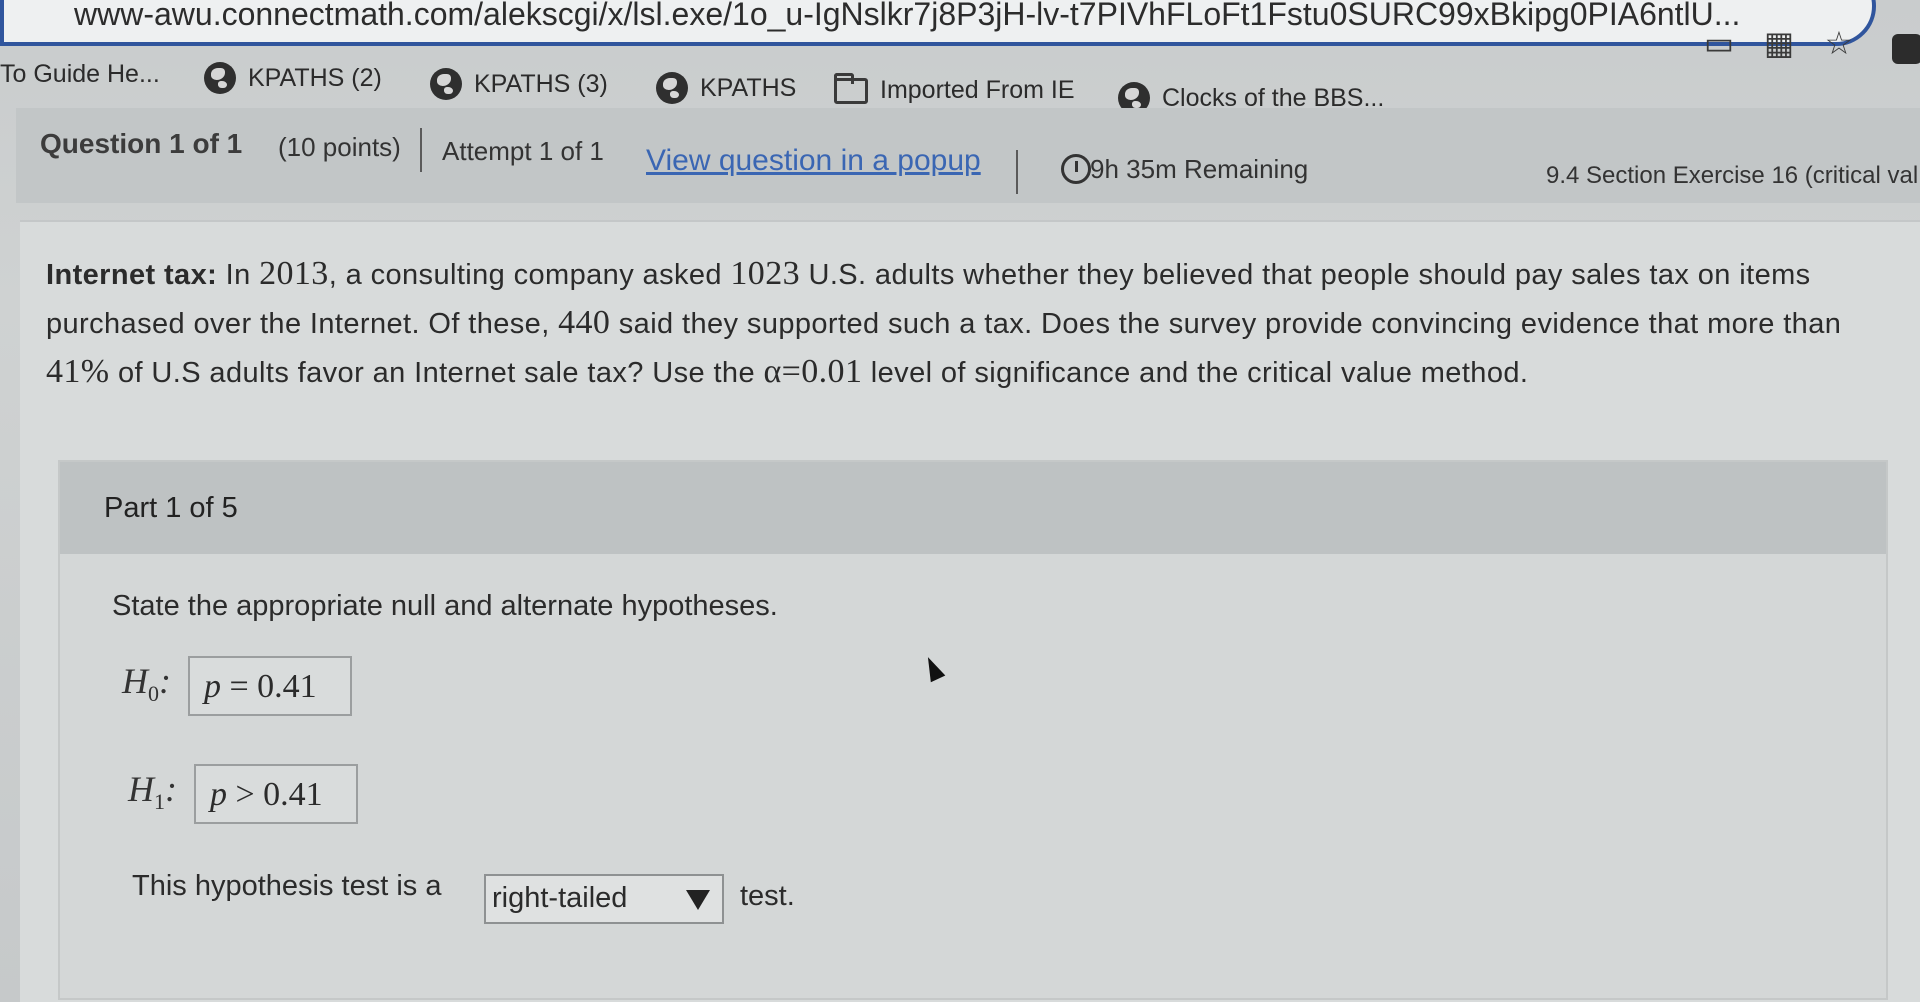  What do you see at coordinates (159, 802) in the screenshot?
I see `h1-subscript: 1` at bounding box center [159, 802].